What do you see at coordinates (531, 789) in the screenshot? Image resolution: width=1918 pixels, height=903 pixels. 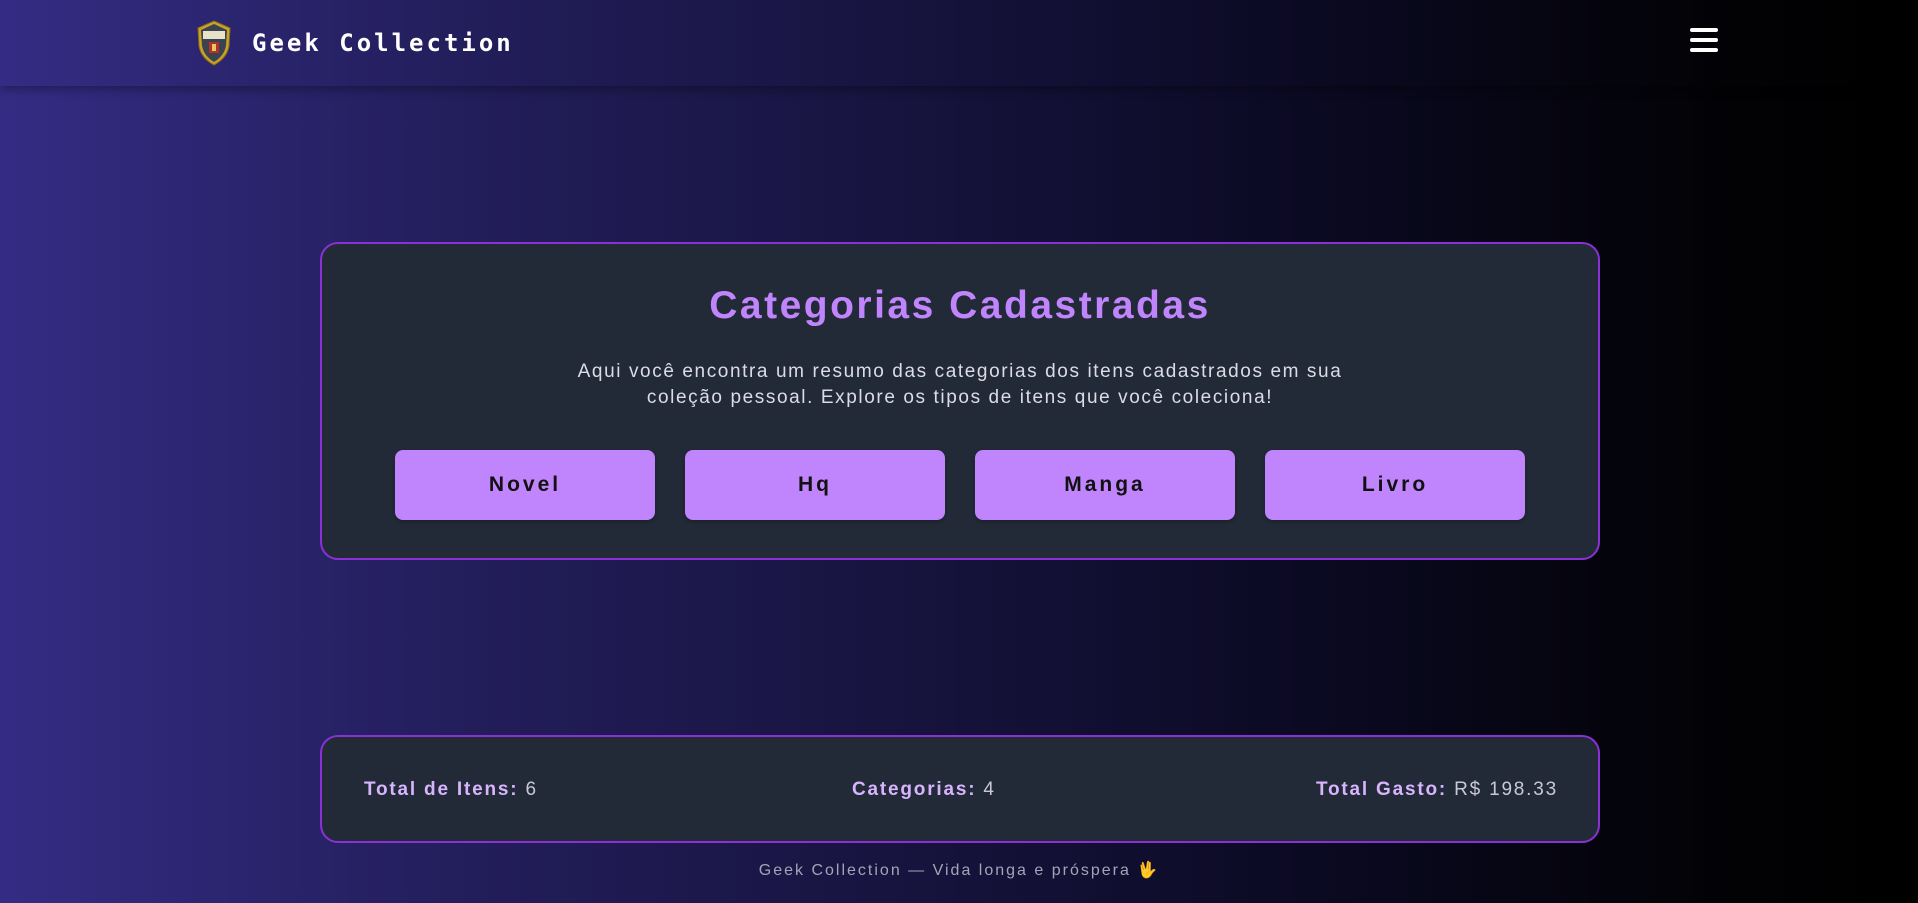 I see `stat-total-items-value: 6` at bounding box center [531, 789].